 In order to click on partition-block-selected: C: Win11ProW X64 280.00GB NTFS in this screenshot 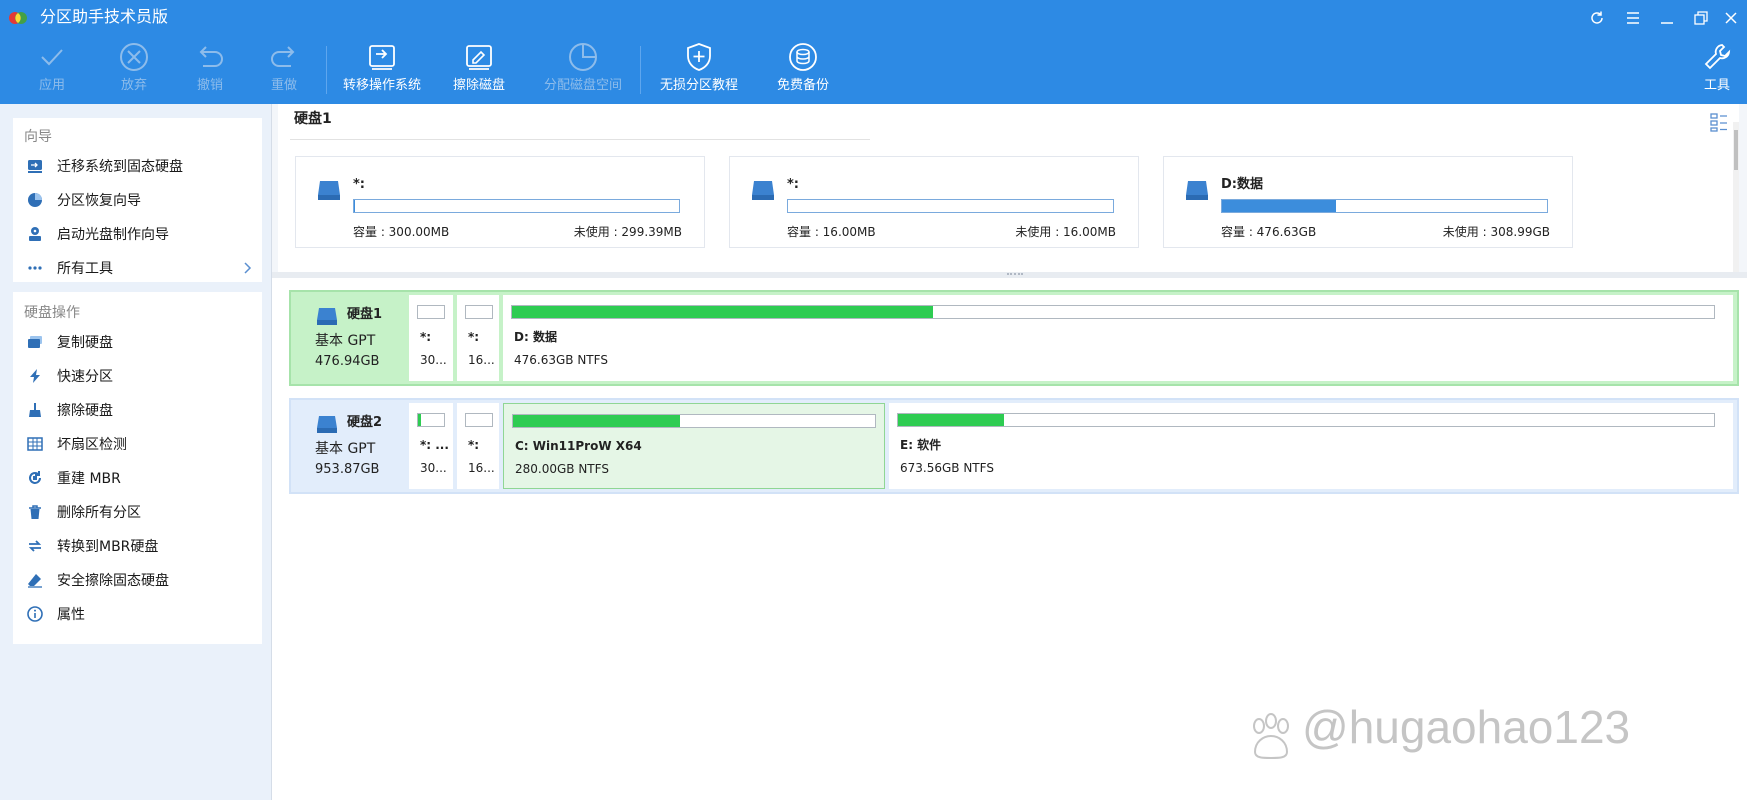, I will do `click(694, 446)`.